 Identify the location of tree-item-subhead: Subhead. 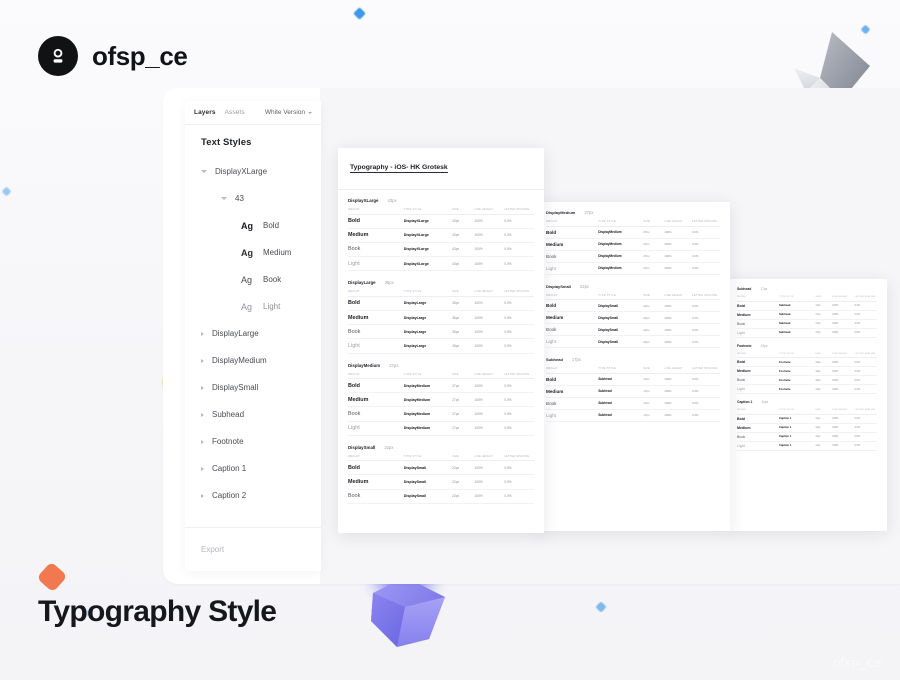
(253, 414).